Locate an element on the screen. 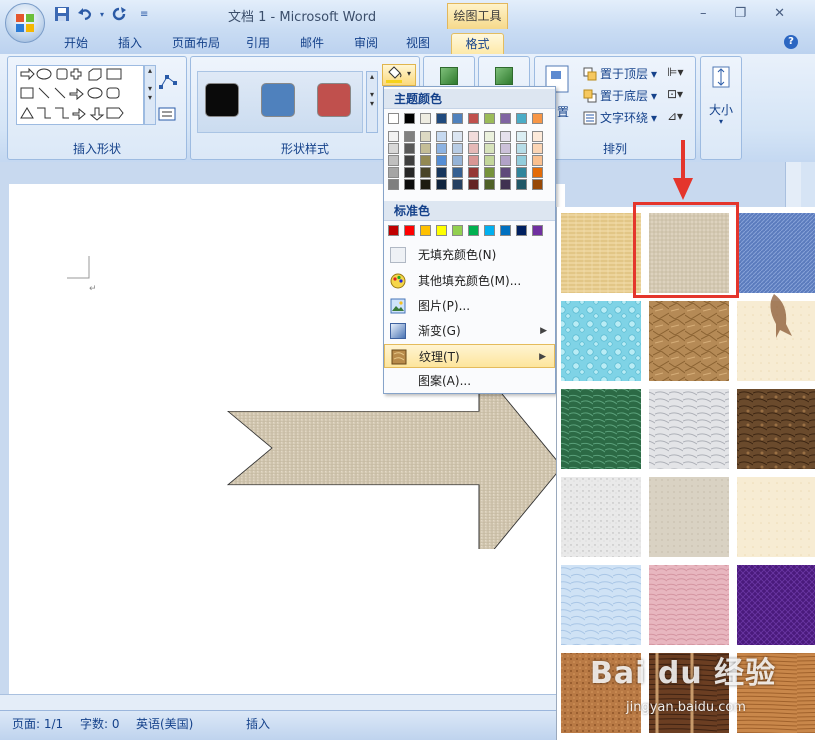 This screenshot has width=815, height=740. redo-icon is located at coordinates (119, 14).